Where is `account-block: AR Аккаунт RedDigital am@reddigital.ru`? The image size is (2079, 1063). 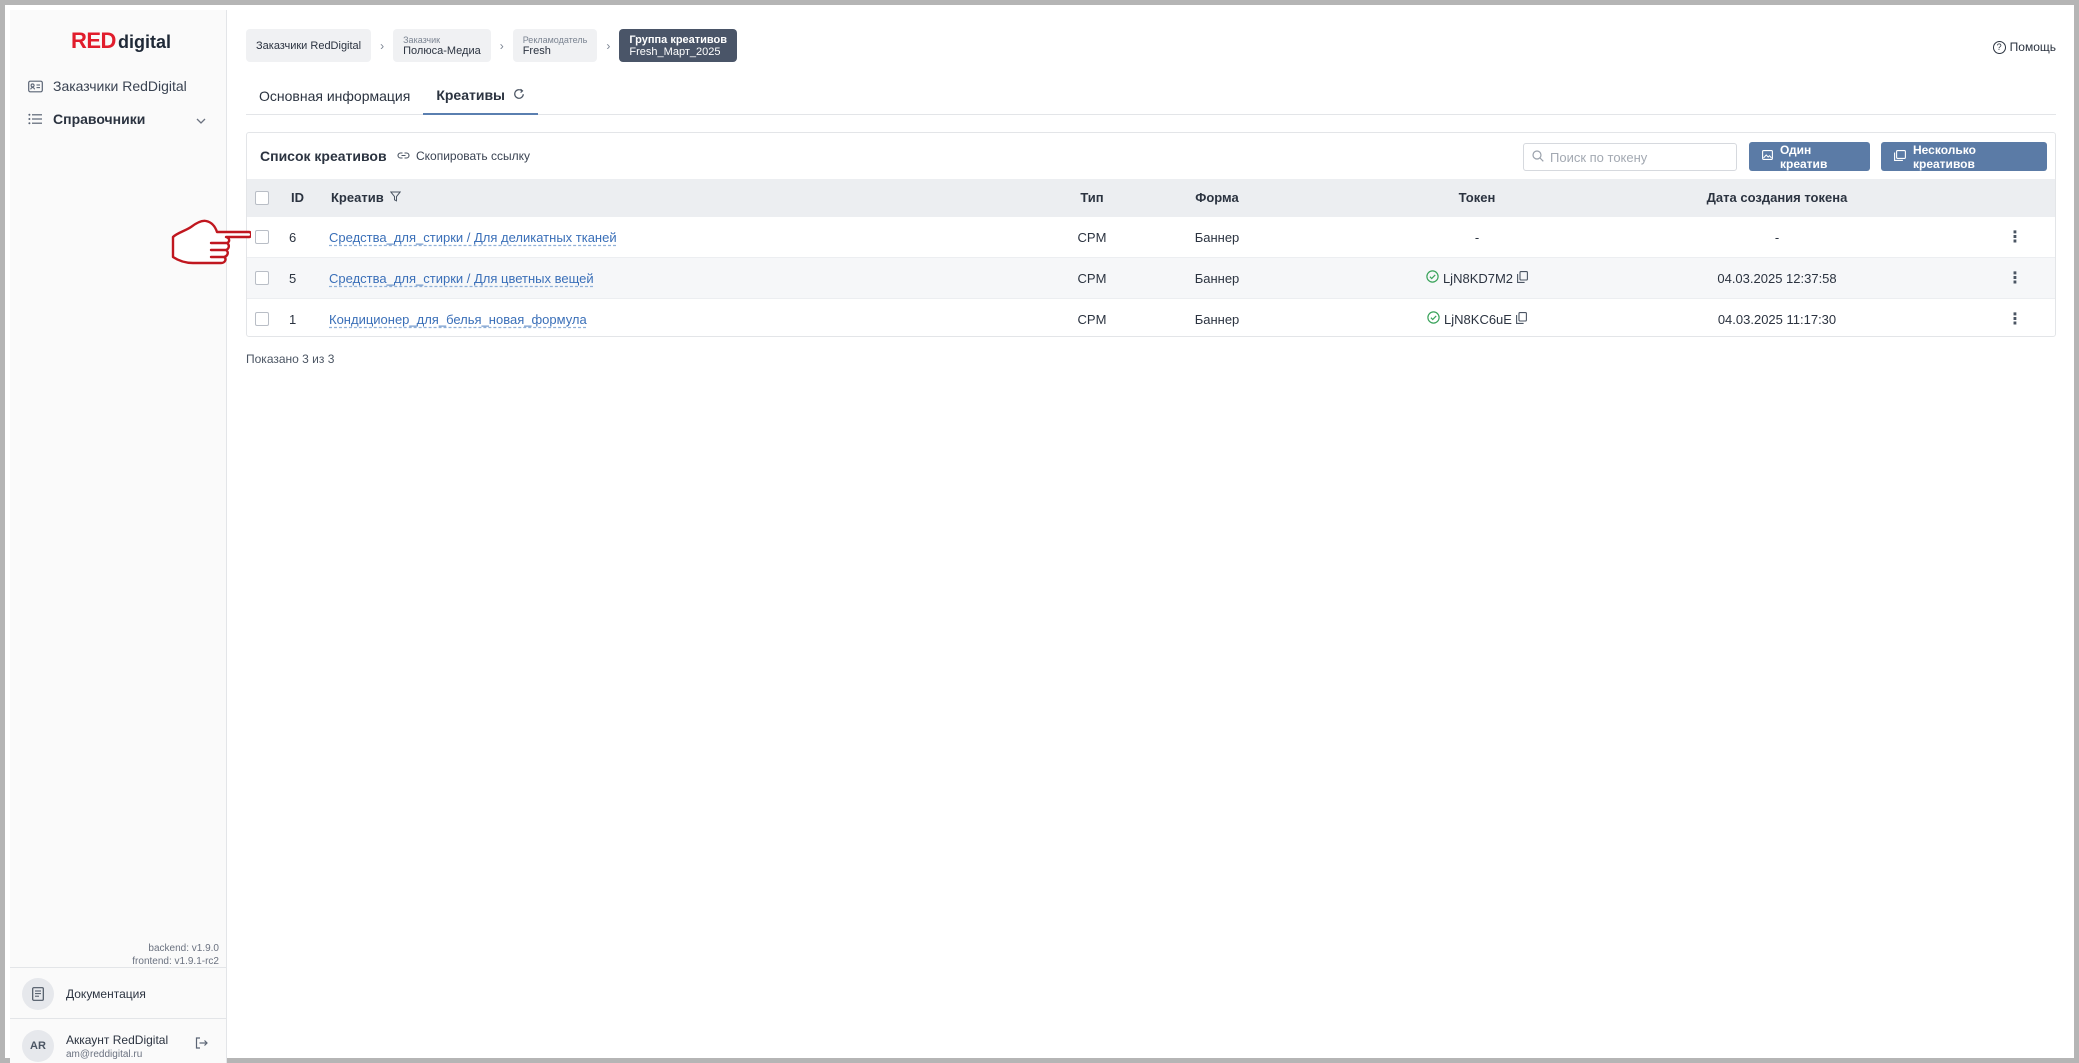
account-block: AR Аккаунт RedDigital am@reddigital.ru is located at coordinates (95, 1045).